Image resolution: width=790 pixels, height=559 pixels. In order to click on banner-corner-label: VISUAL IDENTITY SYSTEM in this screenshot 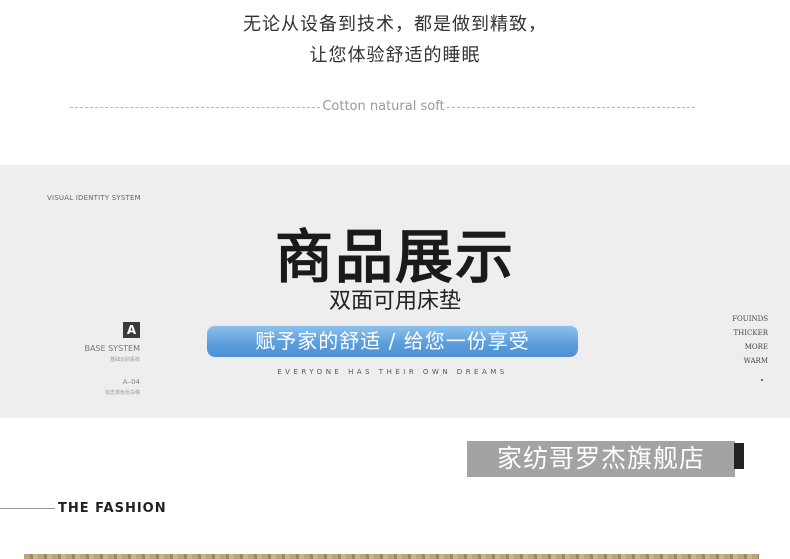, I will do `click(94, 198)`.